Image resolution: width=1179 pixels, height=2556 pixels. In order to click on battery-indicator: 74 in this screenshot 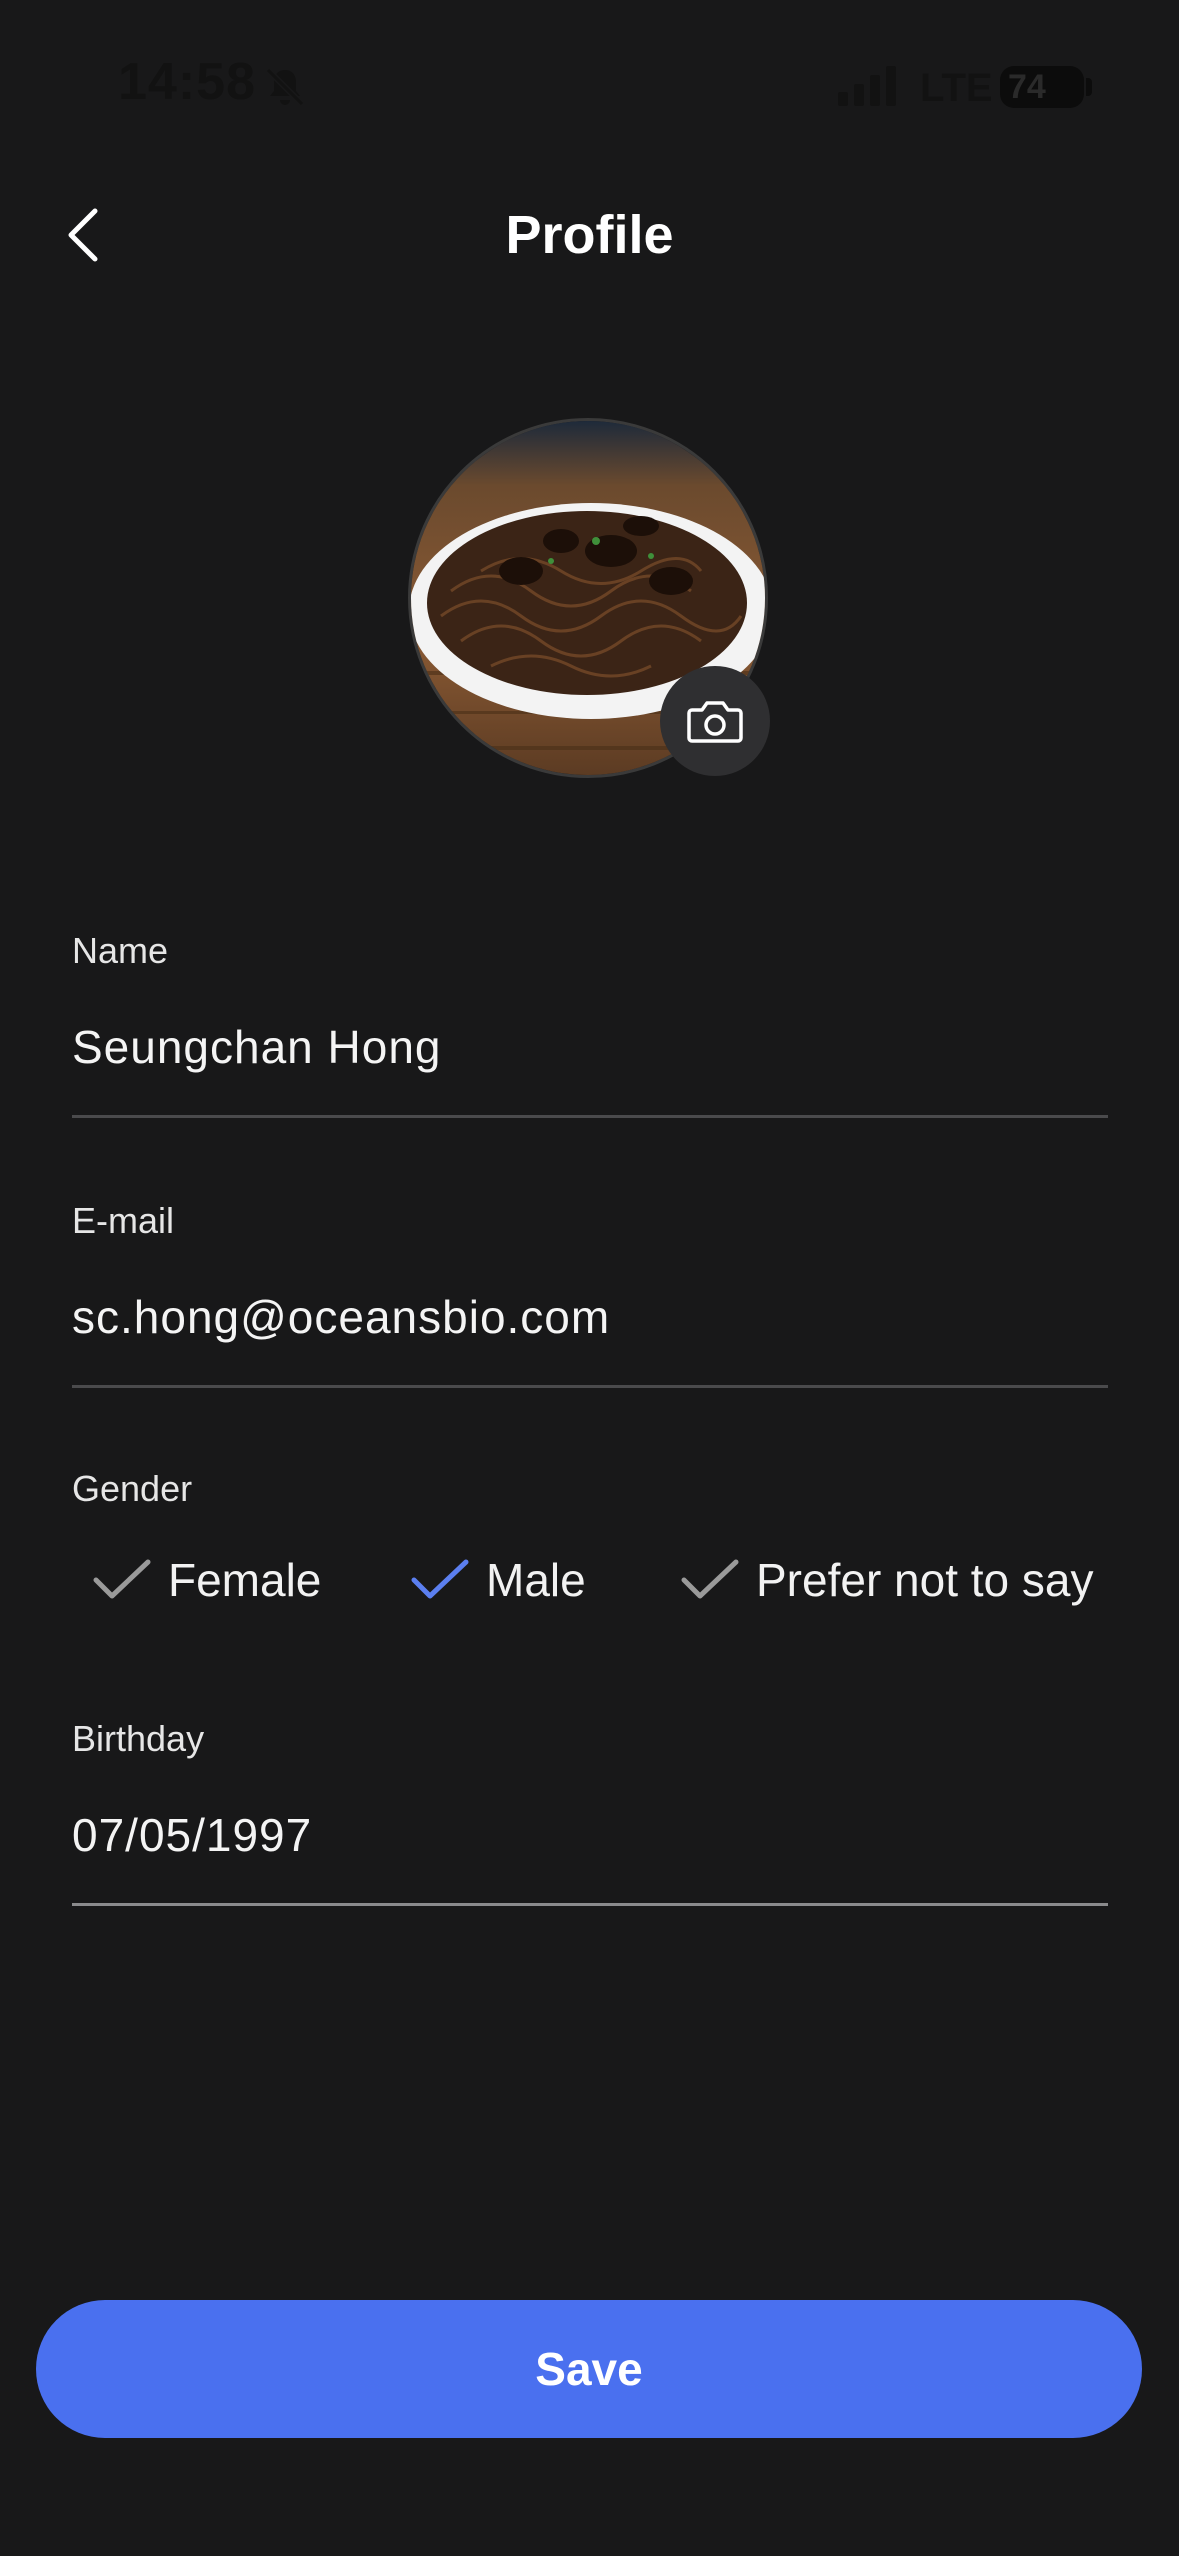, I will do `click(1042, 87)`.